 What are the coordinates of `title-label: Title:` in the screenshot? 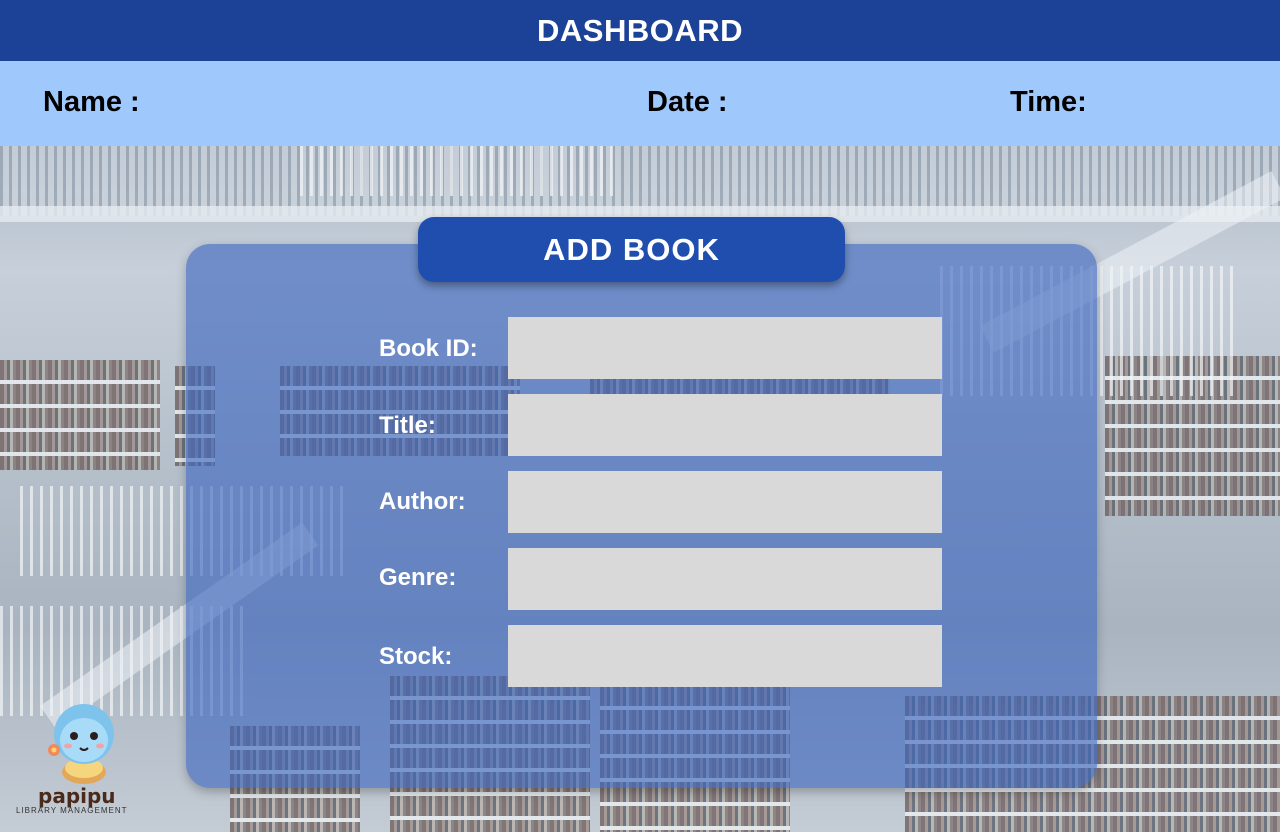 It's located at (407, 425).